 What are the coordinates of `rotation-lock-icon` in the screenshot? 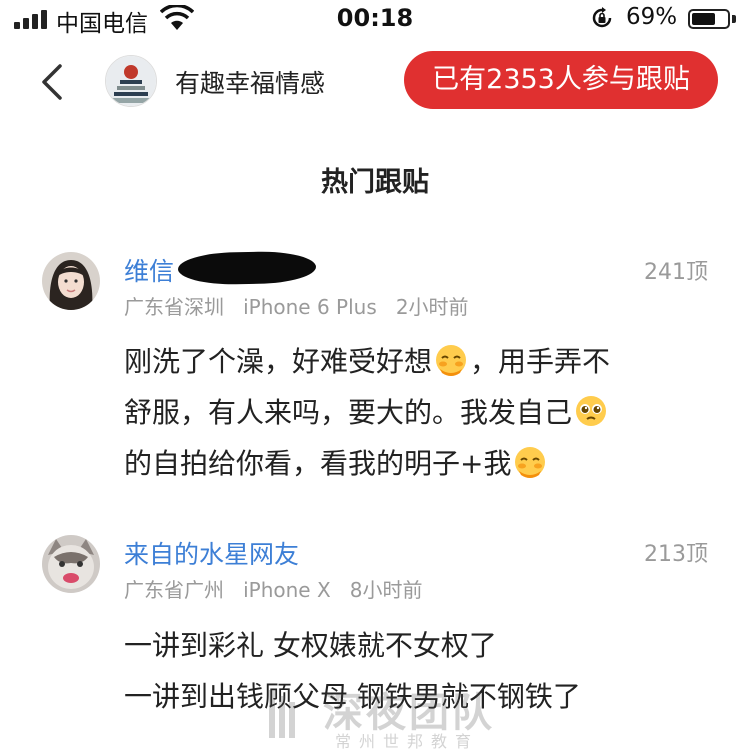 It's located at (602, 17).